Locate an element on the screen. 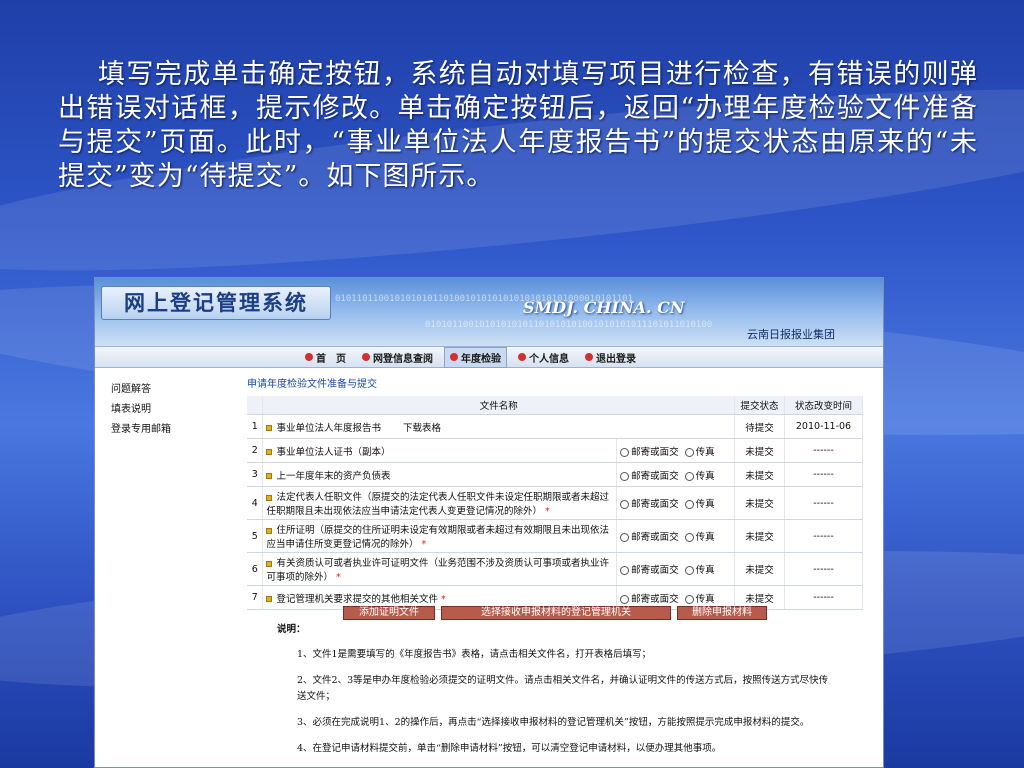 The image size is (1024, 768). main-nav: 首 页 网登信息查阅 年度检验 个人信息 退出登录 is located at coordinates (489, 357).